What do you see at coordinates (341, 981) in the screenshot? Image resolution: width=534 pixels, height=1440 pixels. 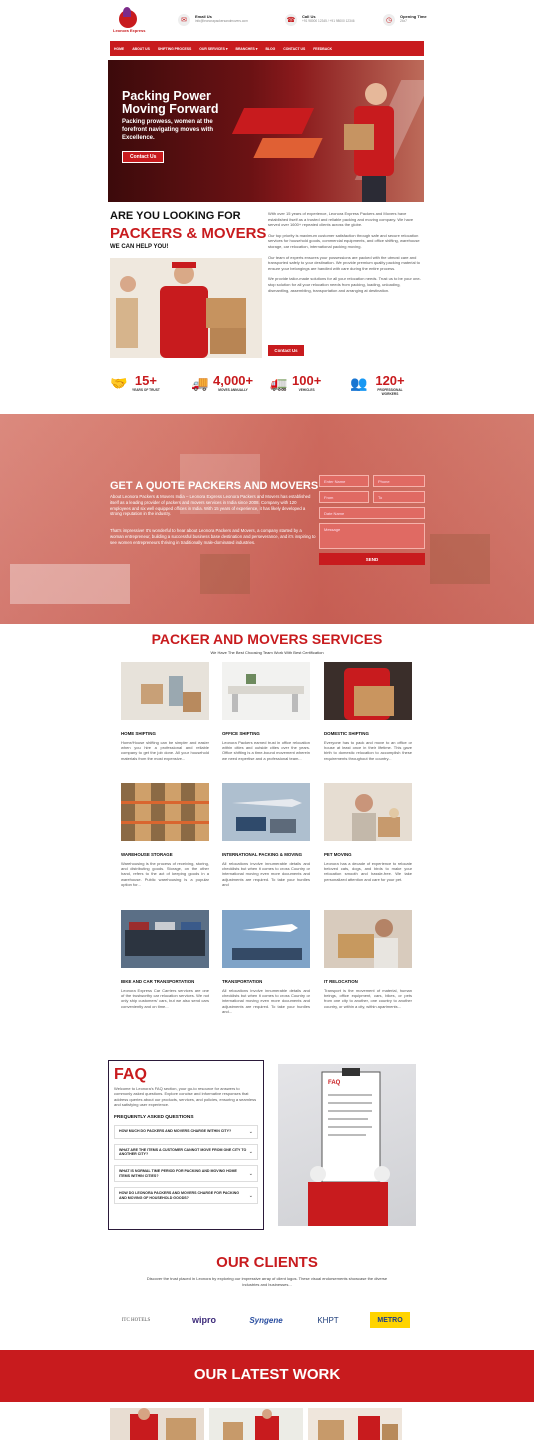 I see `service-title: IT RELOCATION` at bounding box center [341, 981].